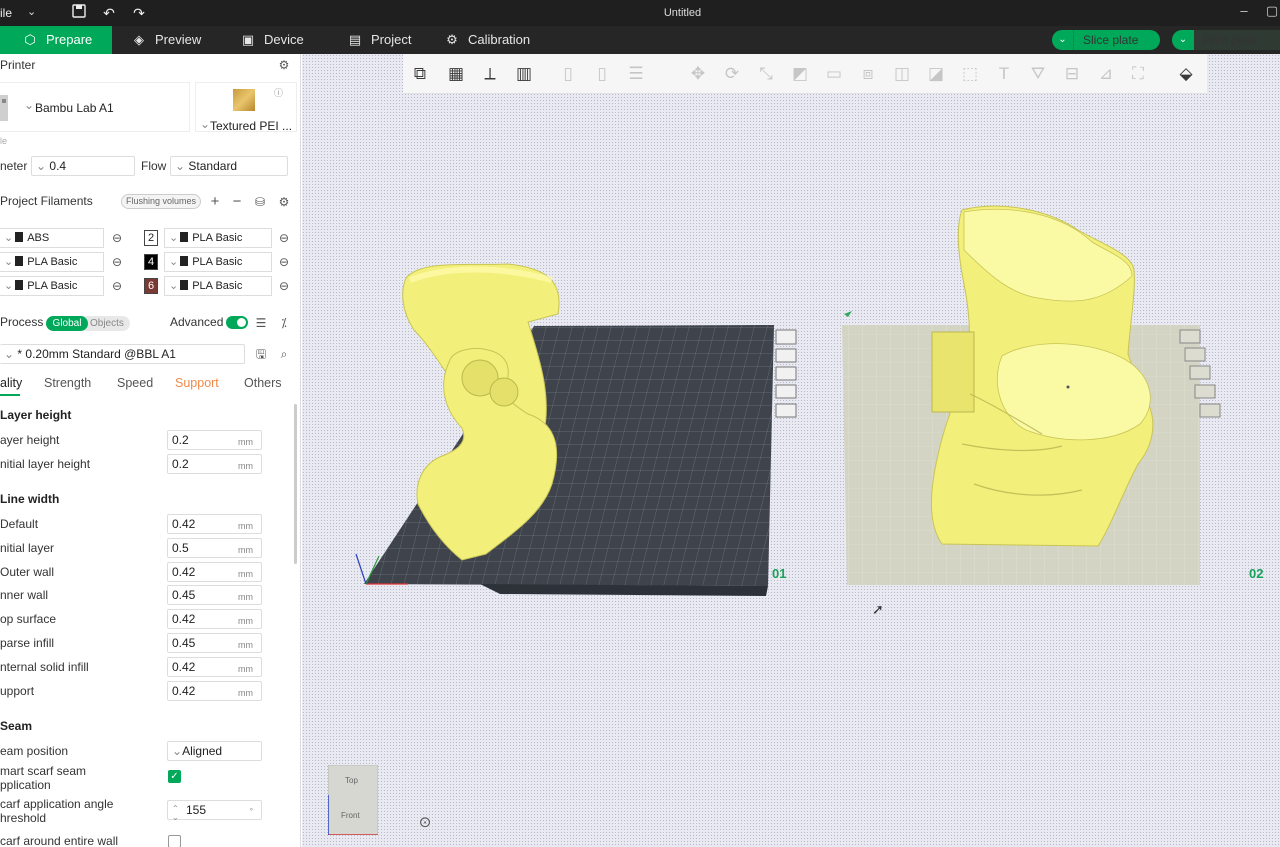 The image size is (1280, 847). I want to click on initial-layer-height-value: 0.2, so click(180, 464).